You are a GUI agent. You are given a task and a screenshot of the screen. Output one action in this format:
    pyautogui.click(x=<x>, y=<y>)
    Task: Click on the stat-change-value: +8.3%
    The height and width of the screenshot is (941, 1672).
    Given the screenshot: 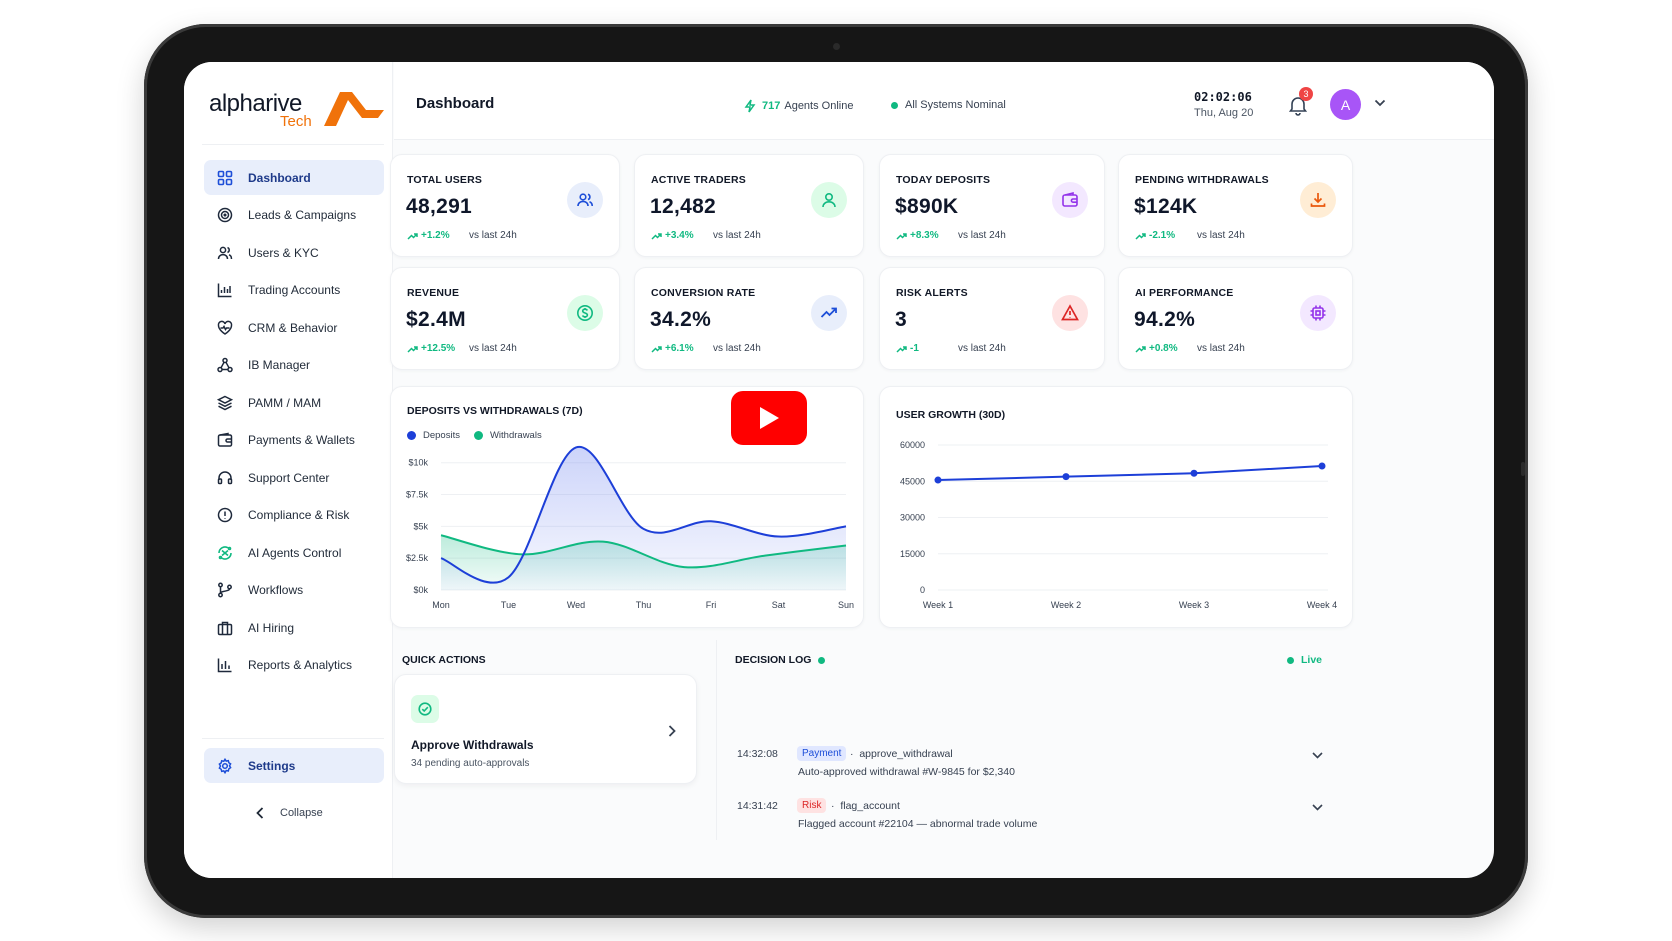 What is the action you would take?
    pyautogui.click(x=924, y=235)
    